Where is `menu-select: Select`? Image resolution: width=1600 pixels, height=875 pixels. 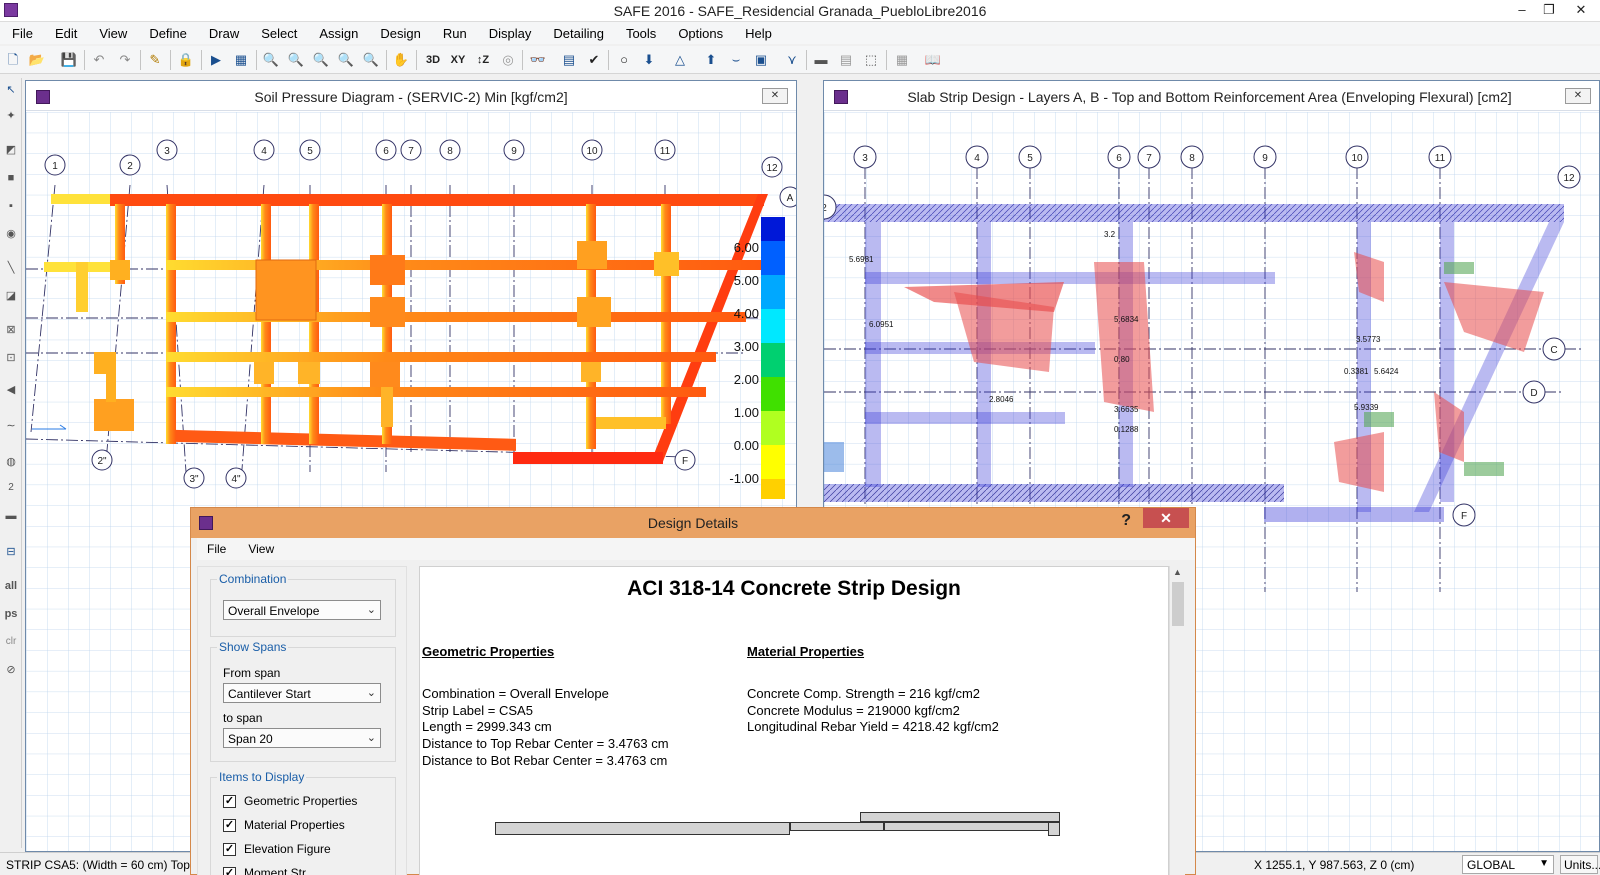 menu-select: Select is located at coordinates (279, 33).